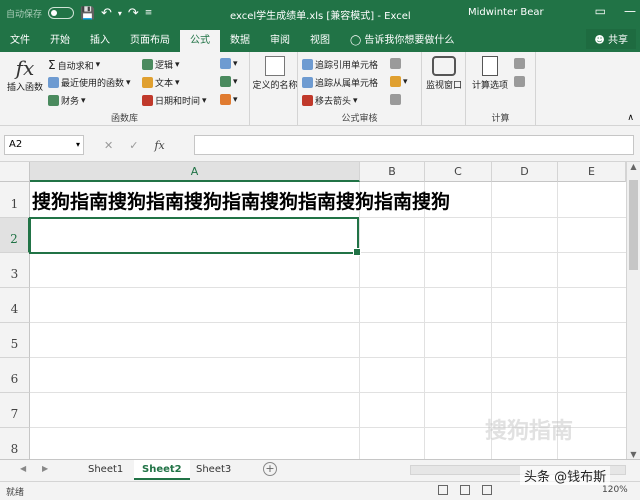 The width and height of the screenshot is (640, 500). What do you see at coordinates (402, 41) in the screenshot?
I see `tell-me-box: ◯ 告诉我你想要做什么` at bounding box center [402, 41].